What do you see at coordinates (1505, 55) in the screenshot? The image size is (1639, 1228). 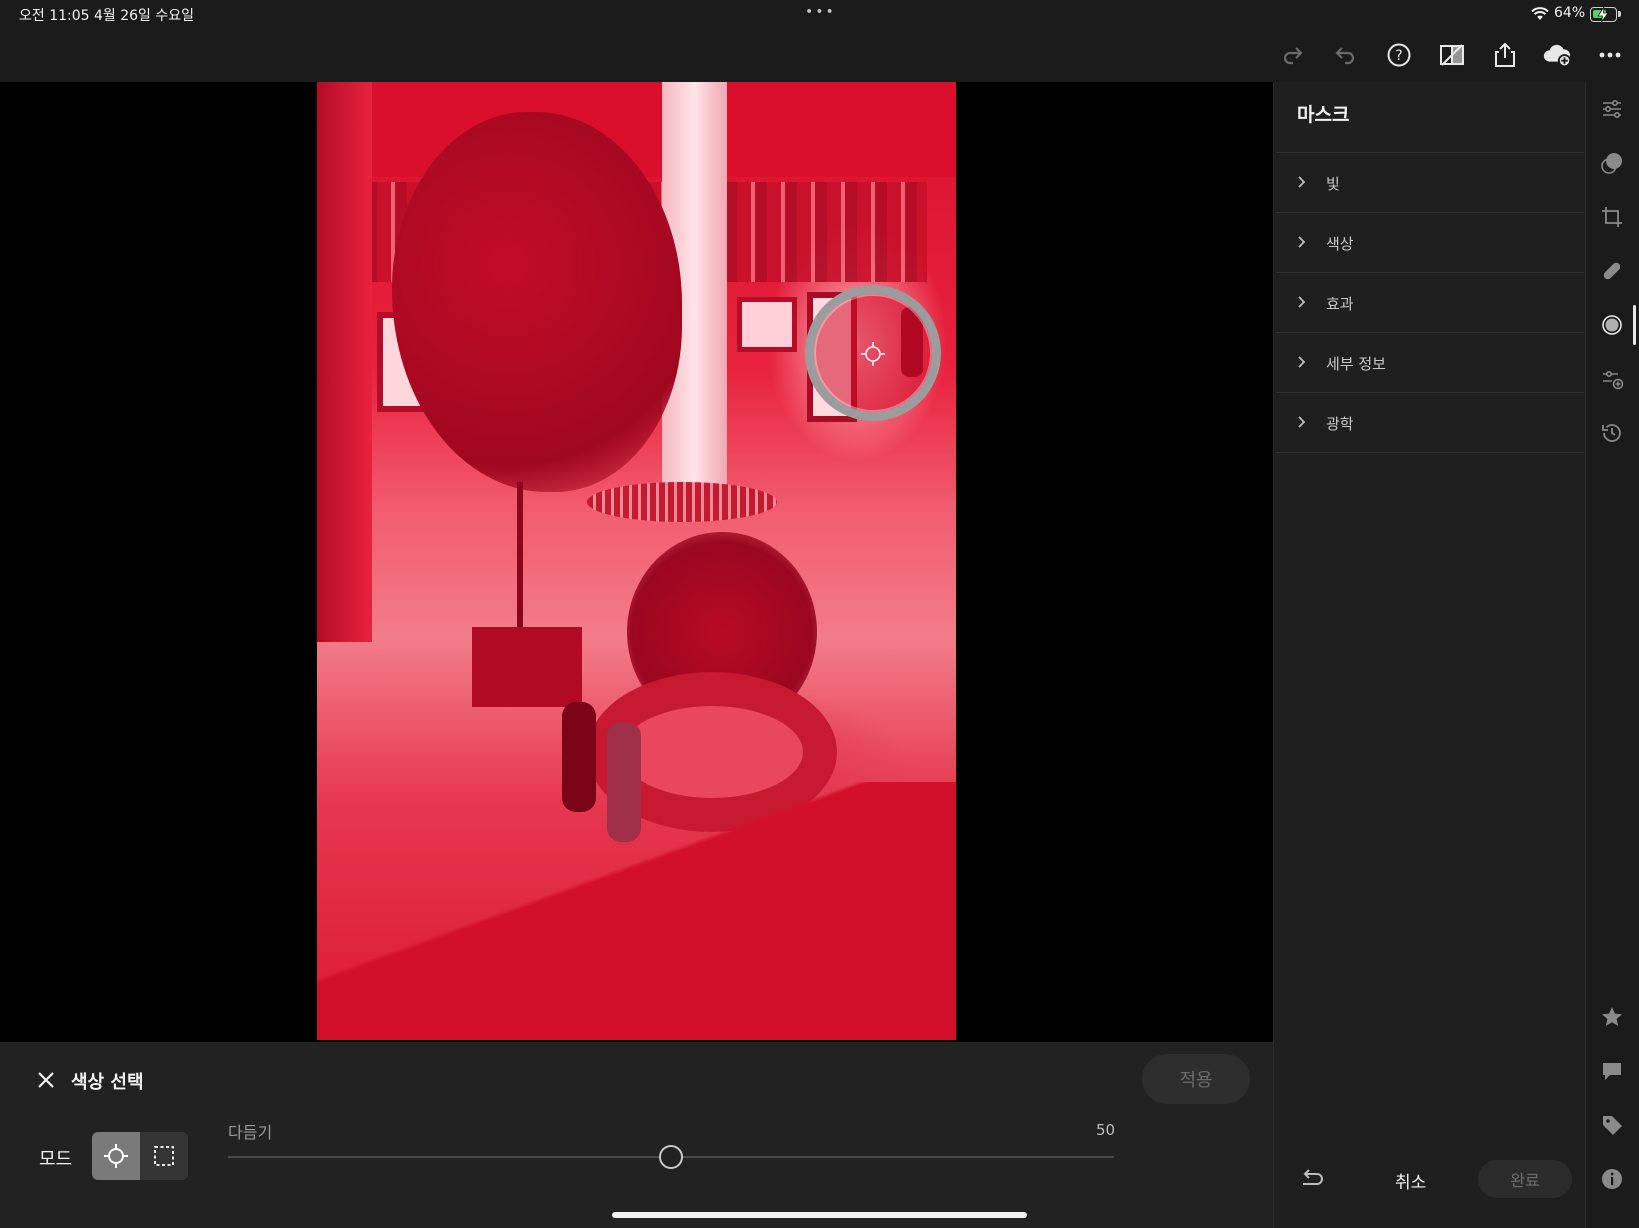 I see `share-icon` at bounding box center [1505, 55].